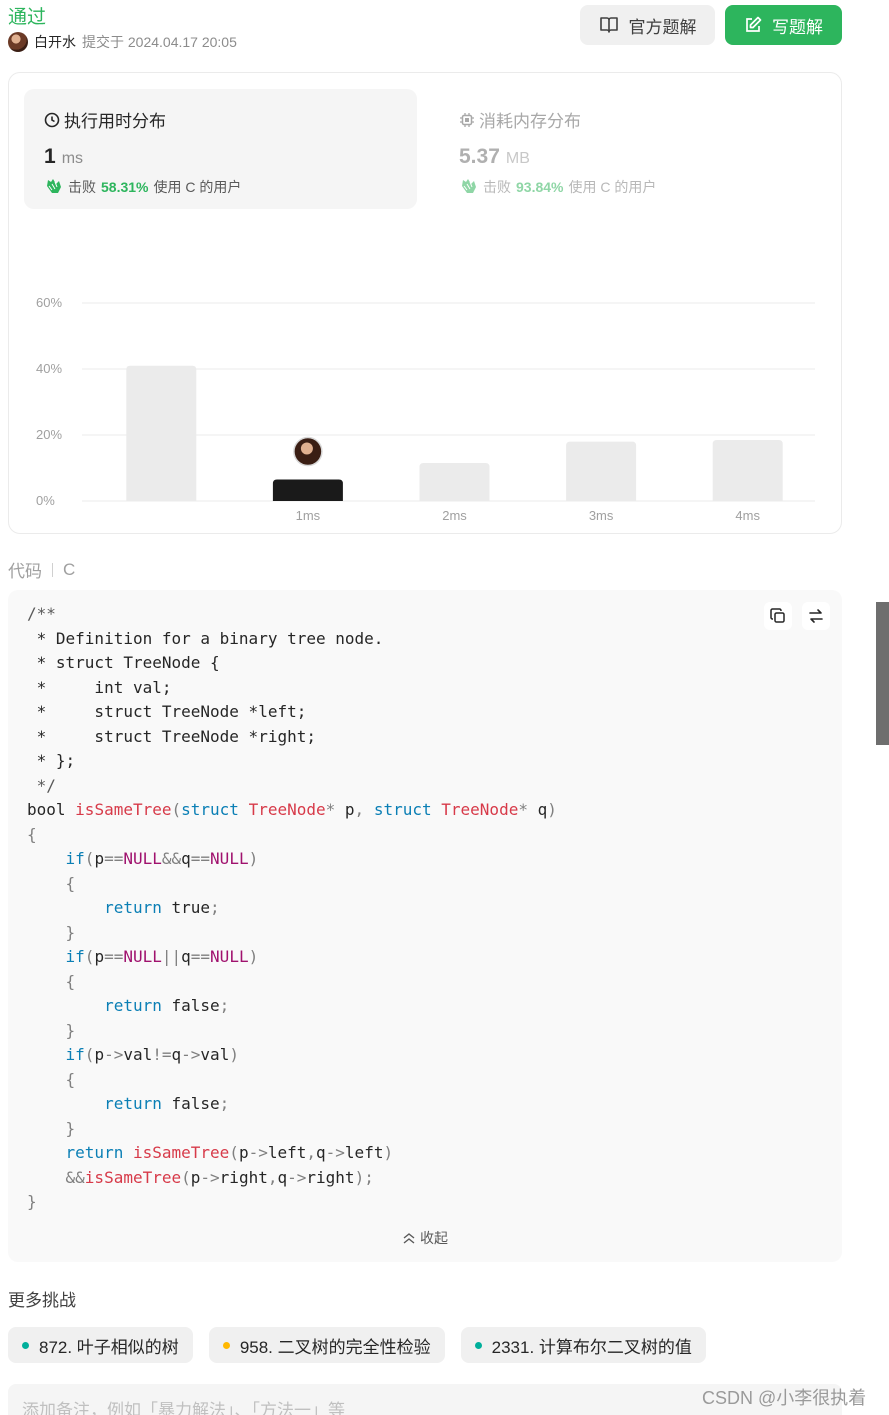 The image size is (889, 1415). Describe the element at coordinates (183, 1408) in the screenshot. I see `note-placeholder: 添加备注，例如「暴力解法」、「方法一」等` at that location.